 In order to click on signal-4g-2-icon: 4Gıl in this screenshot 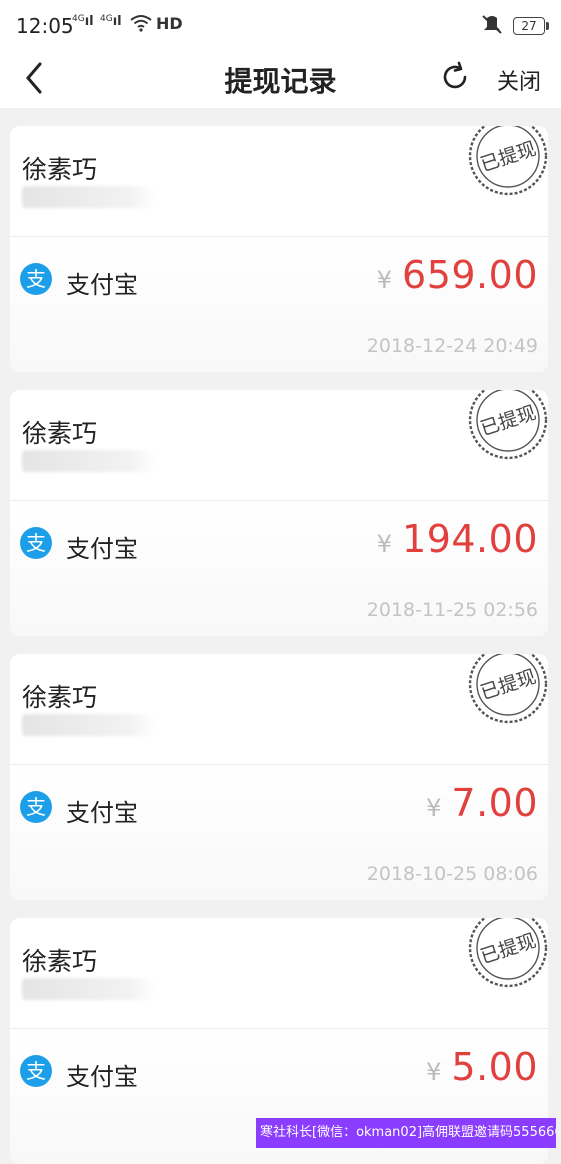, I will do `click(111, 21)`.